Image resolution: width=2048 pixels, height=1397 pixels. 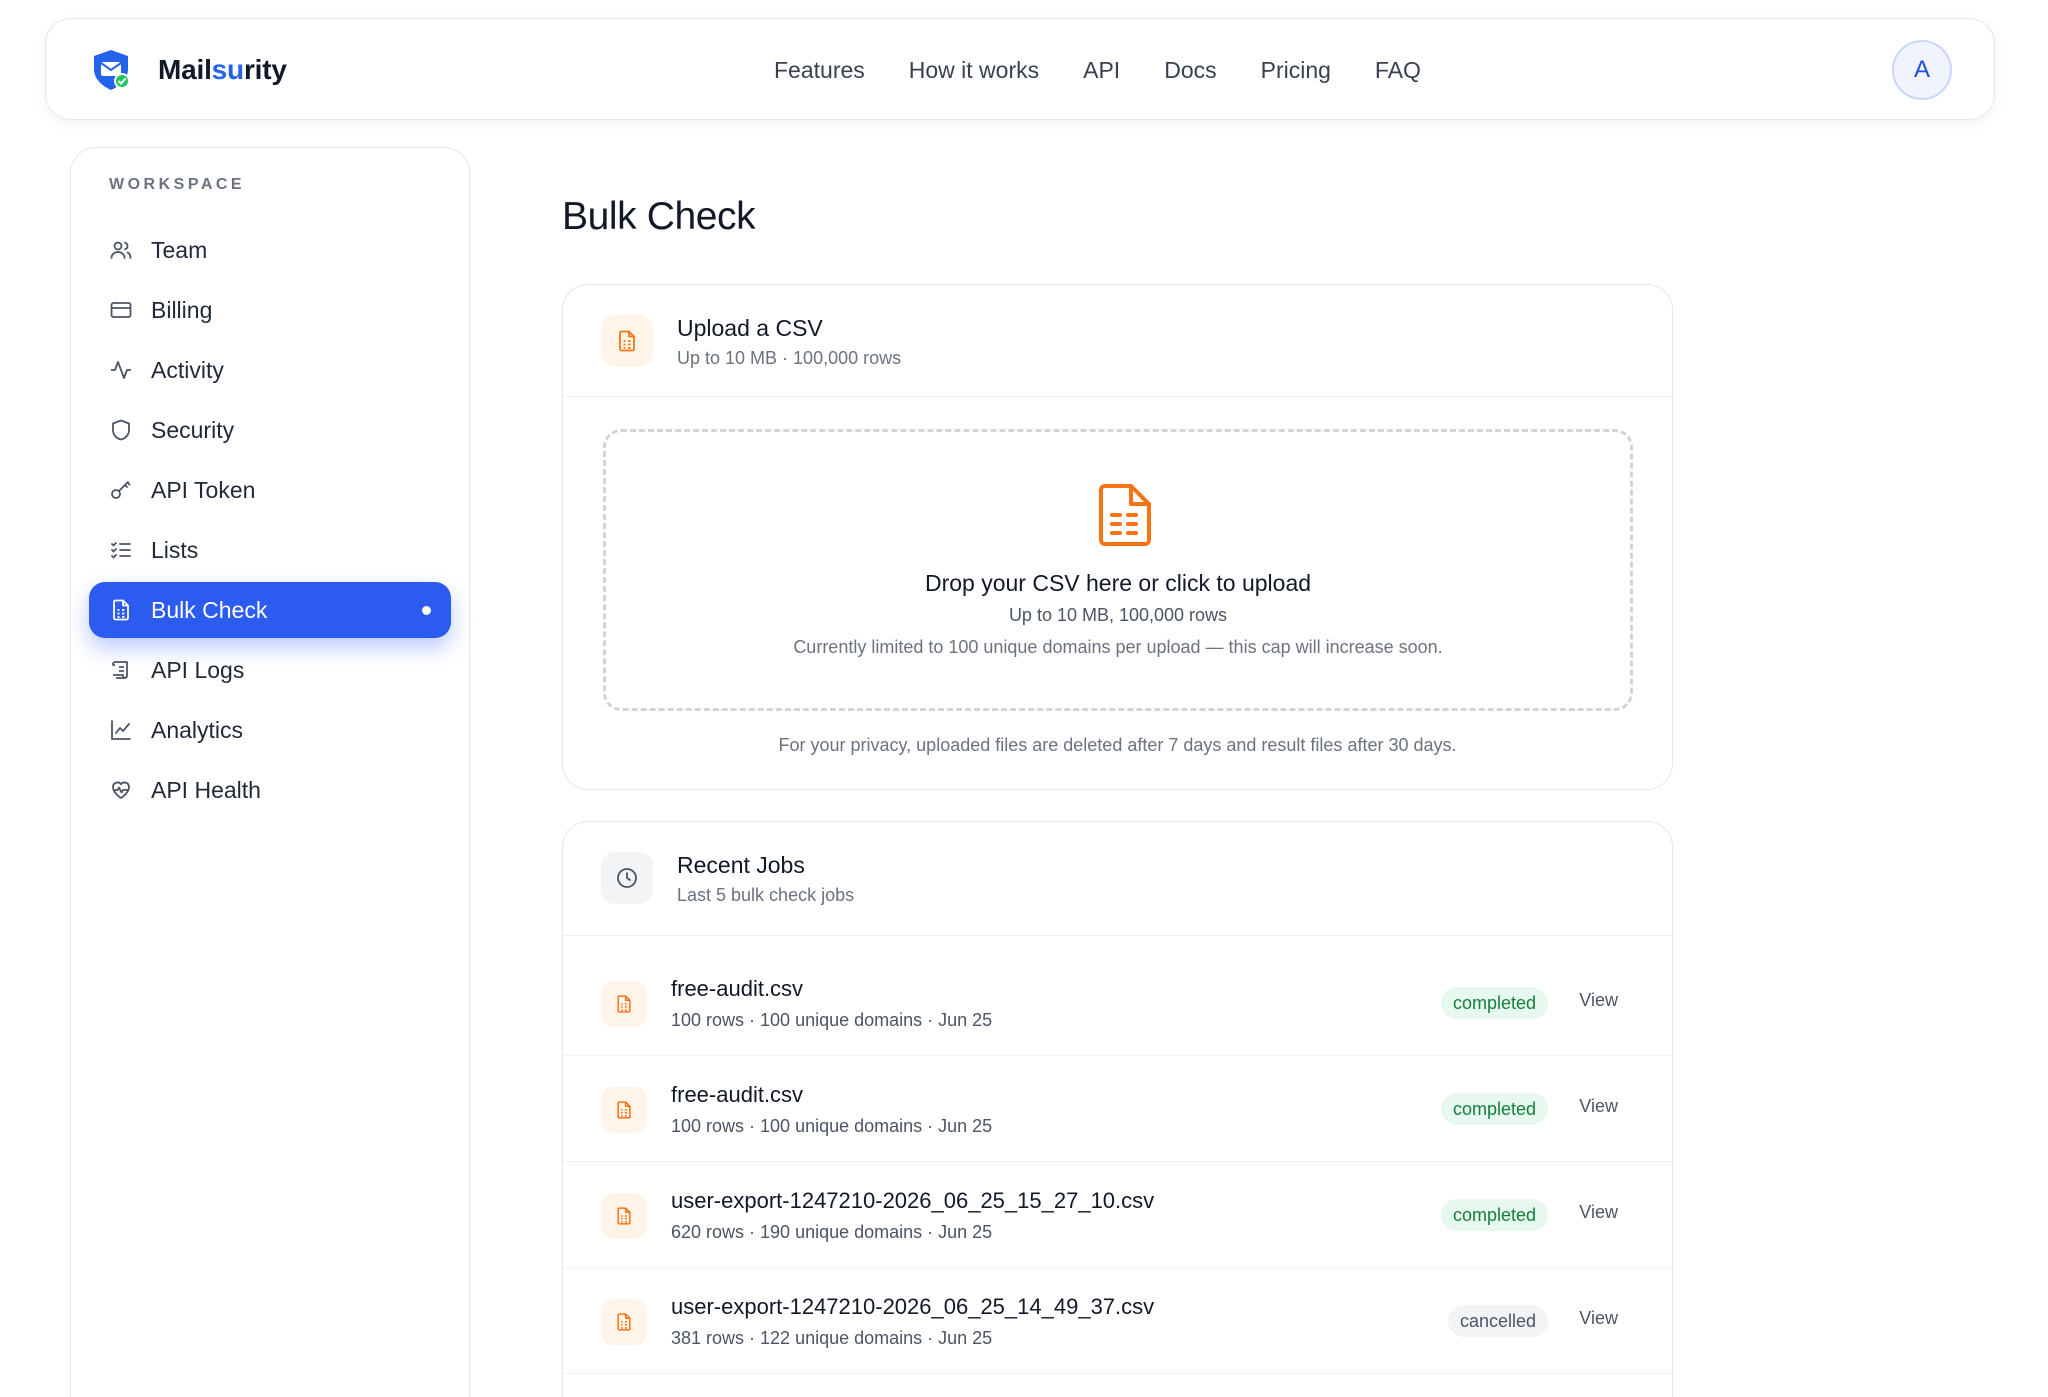 What do you see at coordinates (121, 550) in the screenshot?
I see `list-checks-icon` at bounding box center [121, 550].